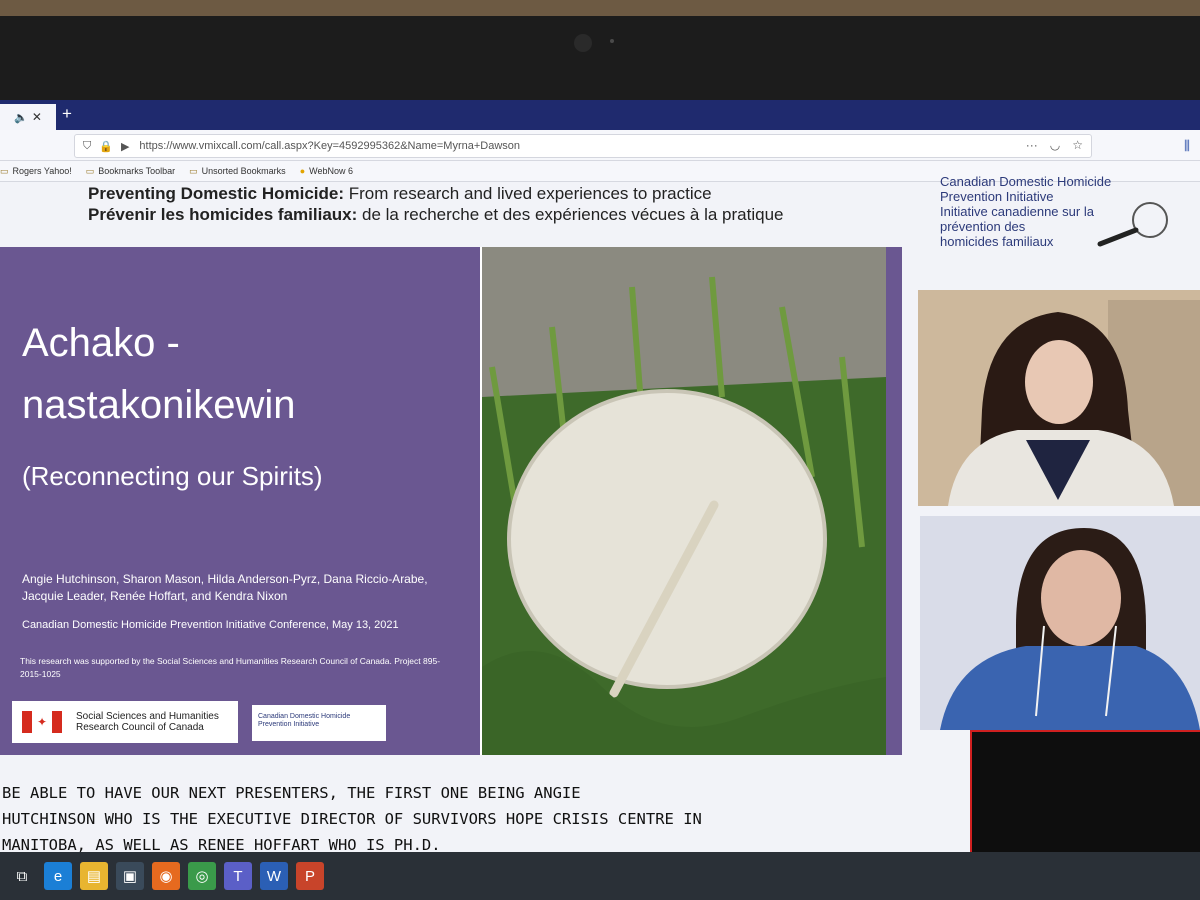 The width and height of the screenshot is (1200, 900). What do you see at coordinates (42, 722) in the screenshot?
I see `canada-flag-icon: ✦` at bounding box center [42, 722].